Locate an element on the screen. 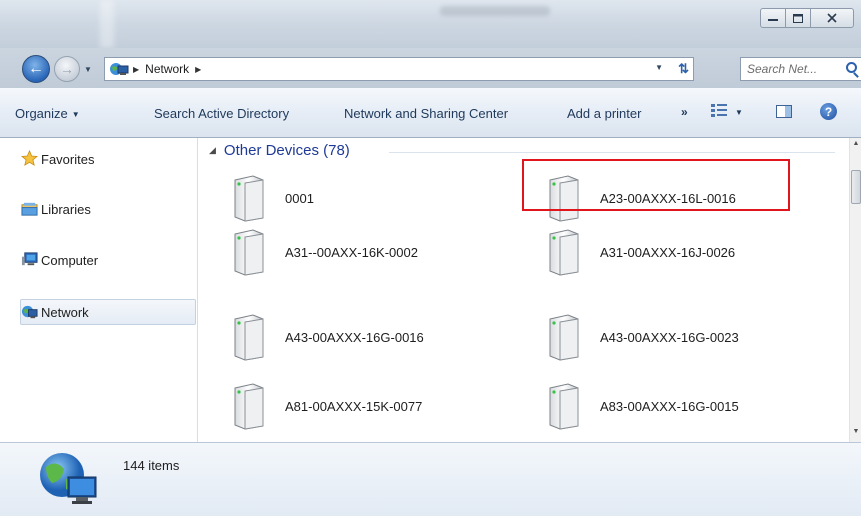 This screenshot has width=861, height=516. recent-pages-dropdown: ▼ is located at coordinates (88, 69).